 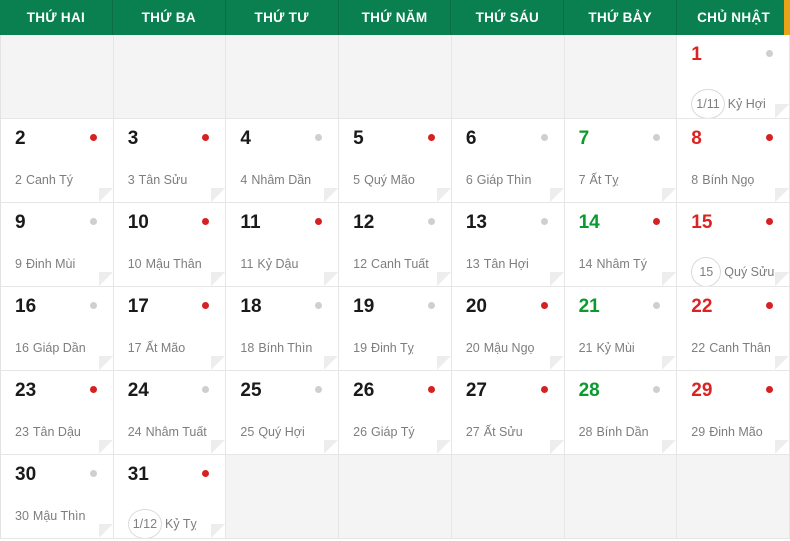 I want to click on day-cell: 25 25 Quý Hợi, so click(x=283, y=413).